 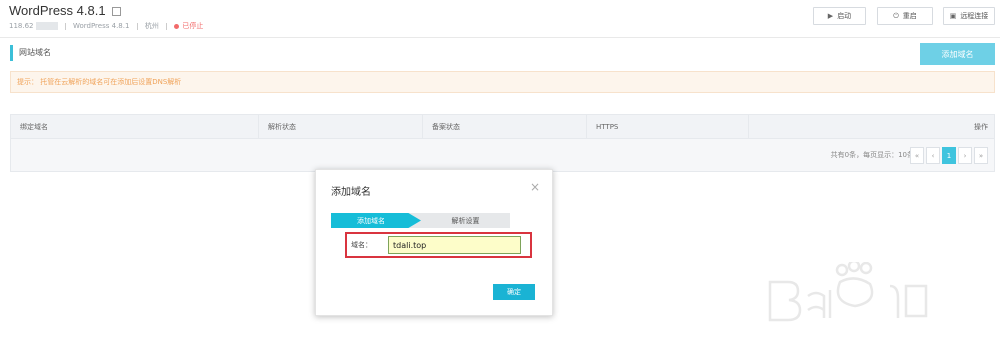 I want to click on total-count: 共有0条，每页显示：10条, so click(x=872, y=155).